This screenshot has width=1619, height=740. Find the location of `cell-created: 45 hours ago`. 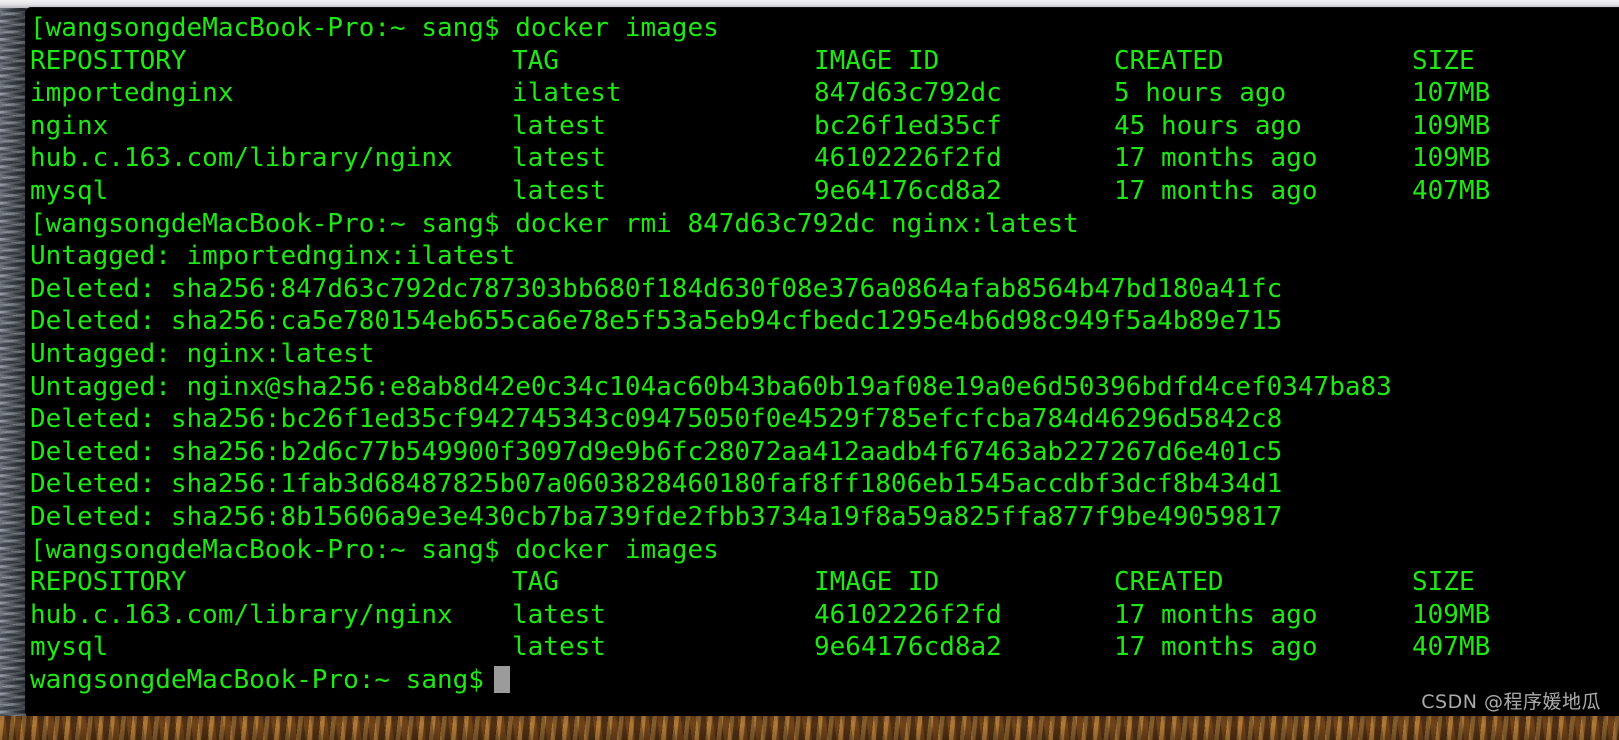

cell-created: 45 hours ago is located at coordinates (1208, 125).